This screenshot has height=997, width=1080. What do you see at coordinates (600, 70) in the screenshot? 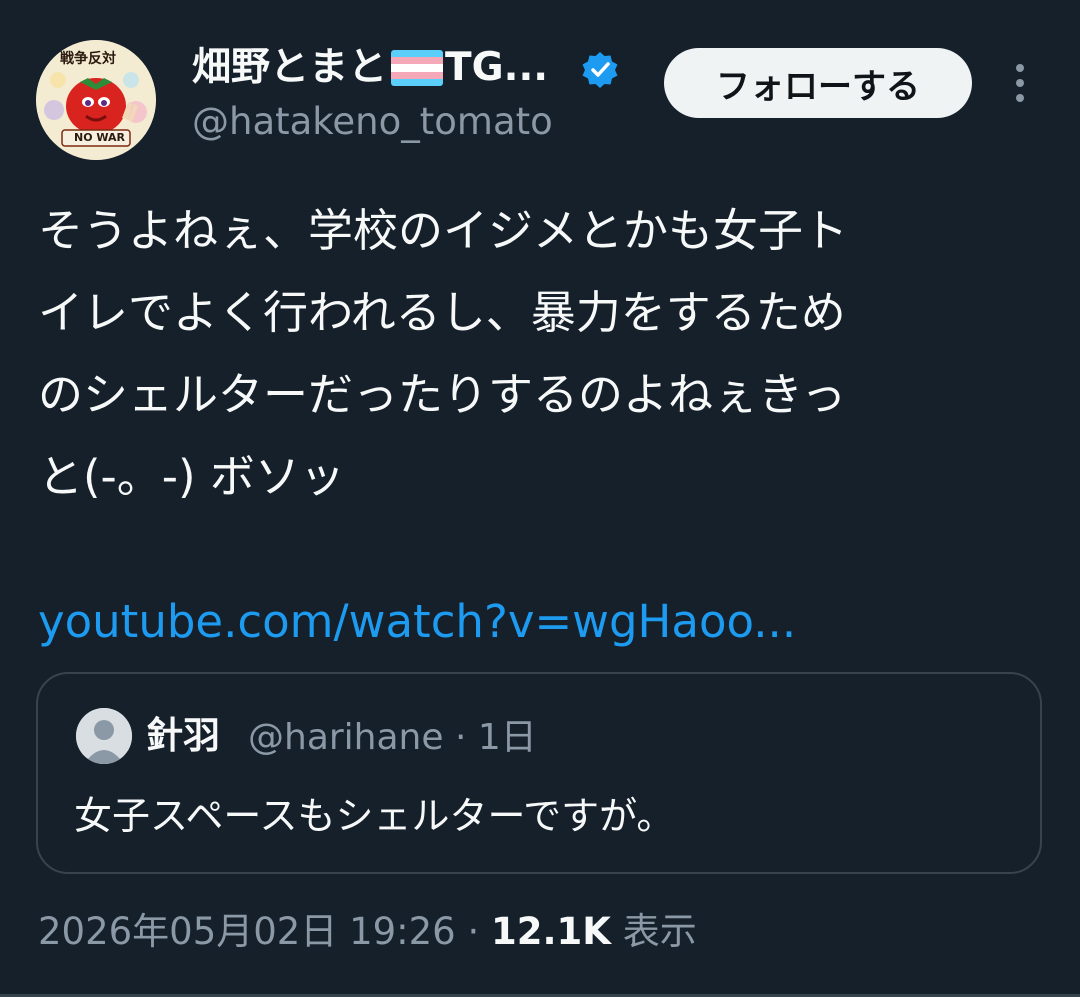
I see `verified-badge-icon` at bounding box center [600, 70].